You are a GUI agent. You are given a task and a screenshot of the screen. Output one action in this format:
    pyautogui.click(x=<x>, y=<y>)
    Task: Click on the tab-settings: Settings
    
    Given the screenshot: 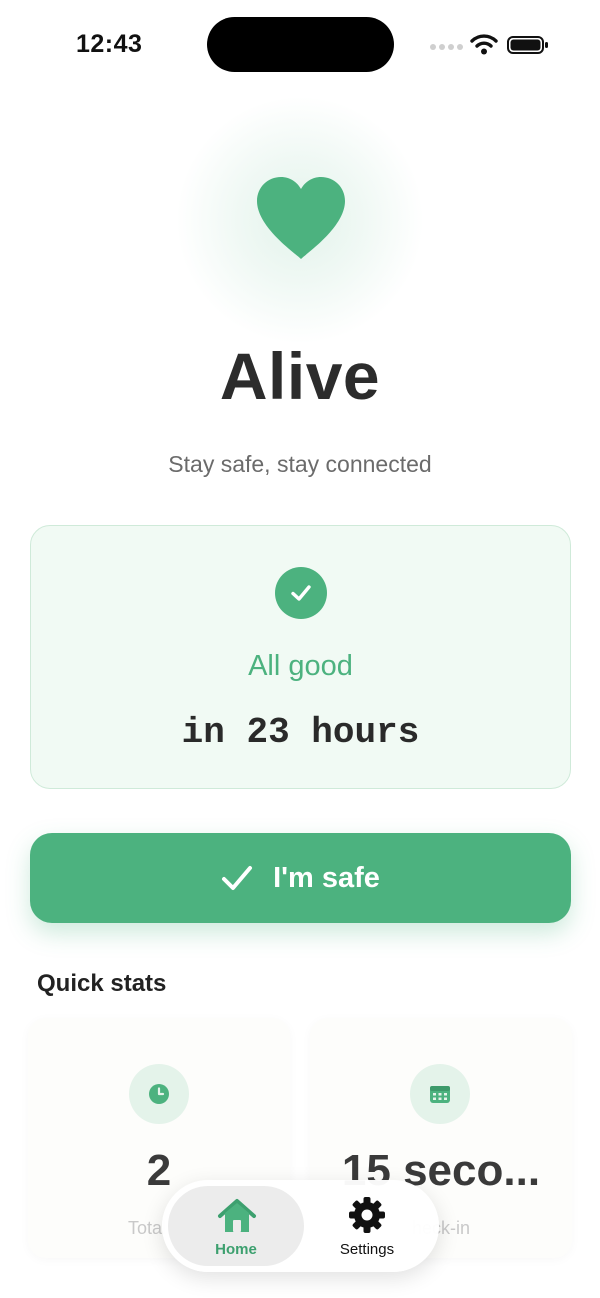 What is the action you would take?
    pyautogui.click(x=367, y=1226)
    